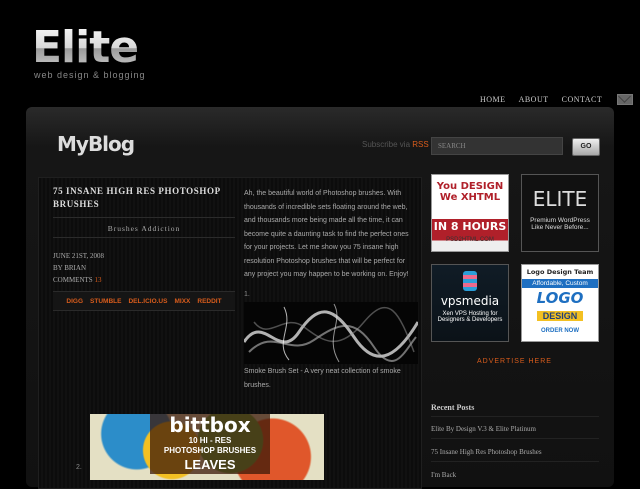  What do you see at coordinates (210, 440) in the screenshot?
I see `banner-line: 10 HI - RES` at bounding box center [210, 440].